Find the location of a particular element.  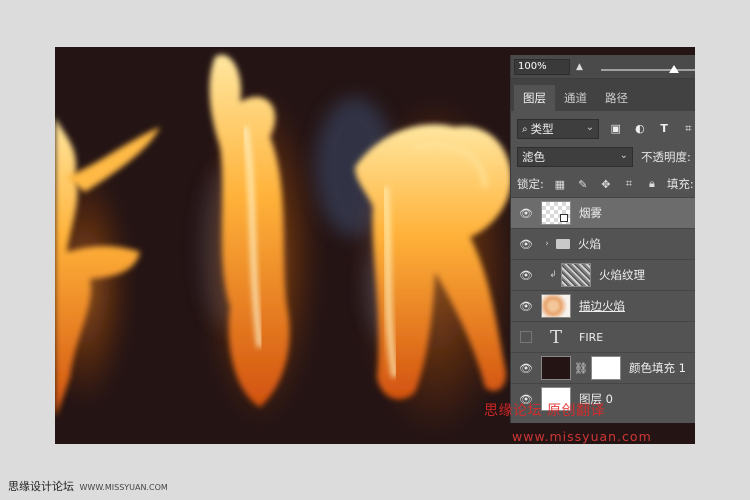

layer-name: FIRE is located at coordinates (591, 337).